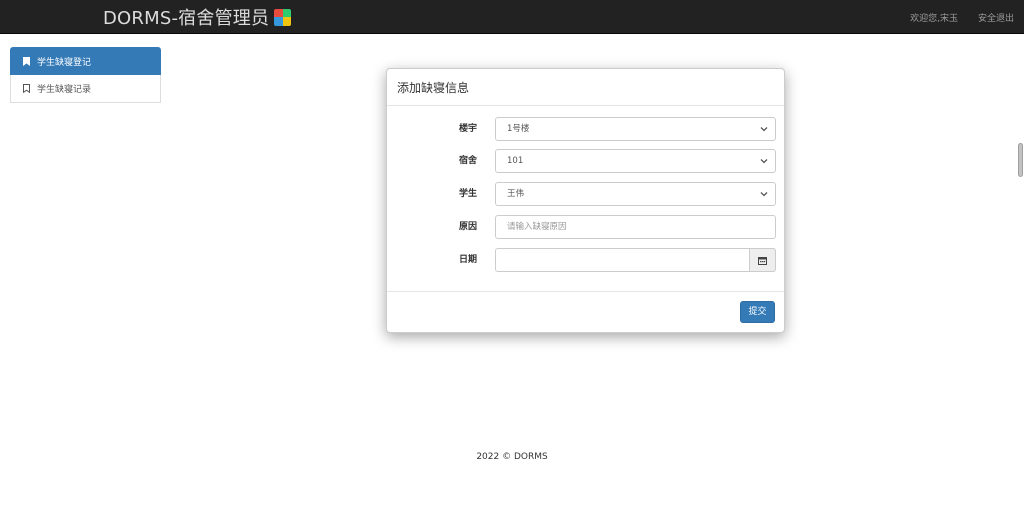 The width and height of the screenshot is (1024, 506). Describe the element at coordinates (585, 291) in the screenshot. I see `modal-footer-divider` at that location.